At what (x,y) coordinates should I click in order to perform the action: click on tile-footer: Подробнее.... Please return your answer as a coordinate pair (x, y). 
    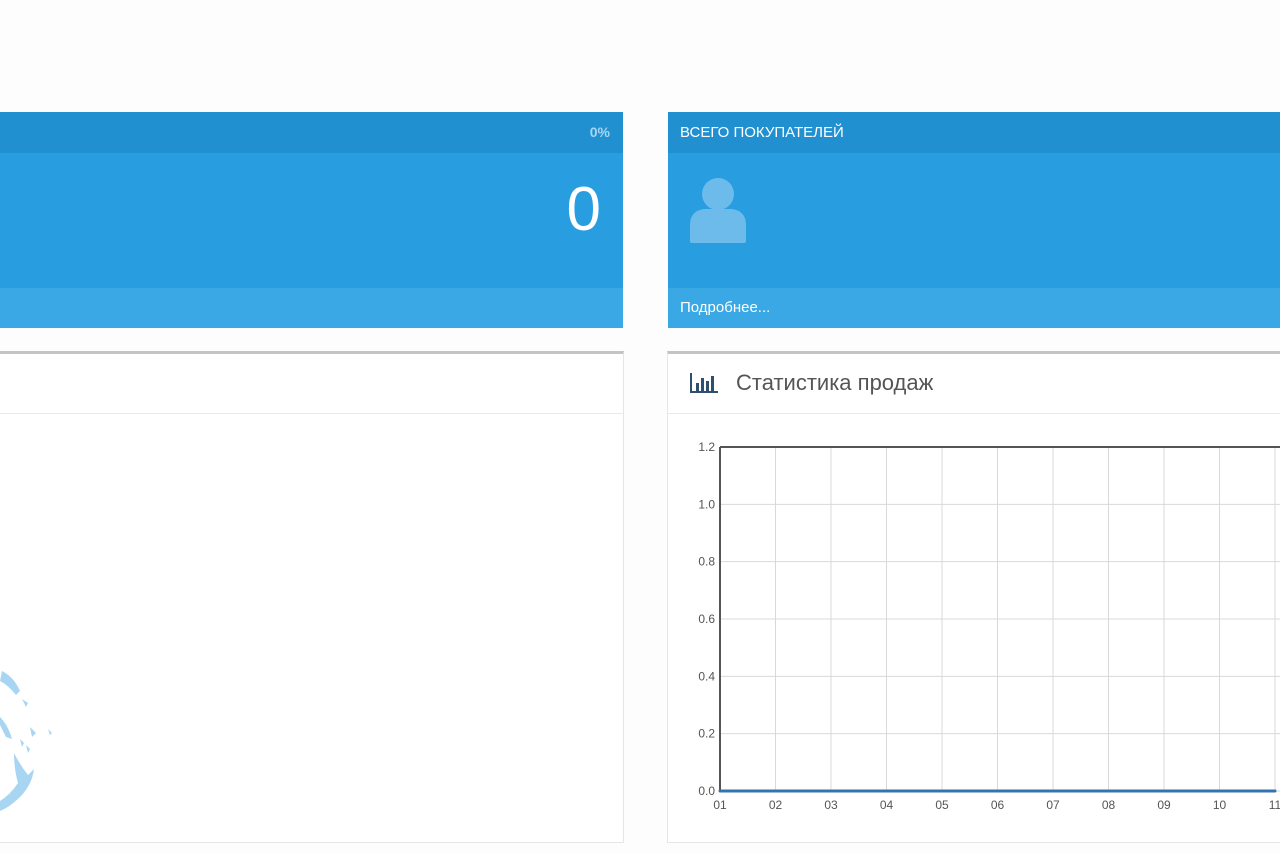
    Looking at the image, I should click on (974, 308).